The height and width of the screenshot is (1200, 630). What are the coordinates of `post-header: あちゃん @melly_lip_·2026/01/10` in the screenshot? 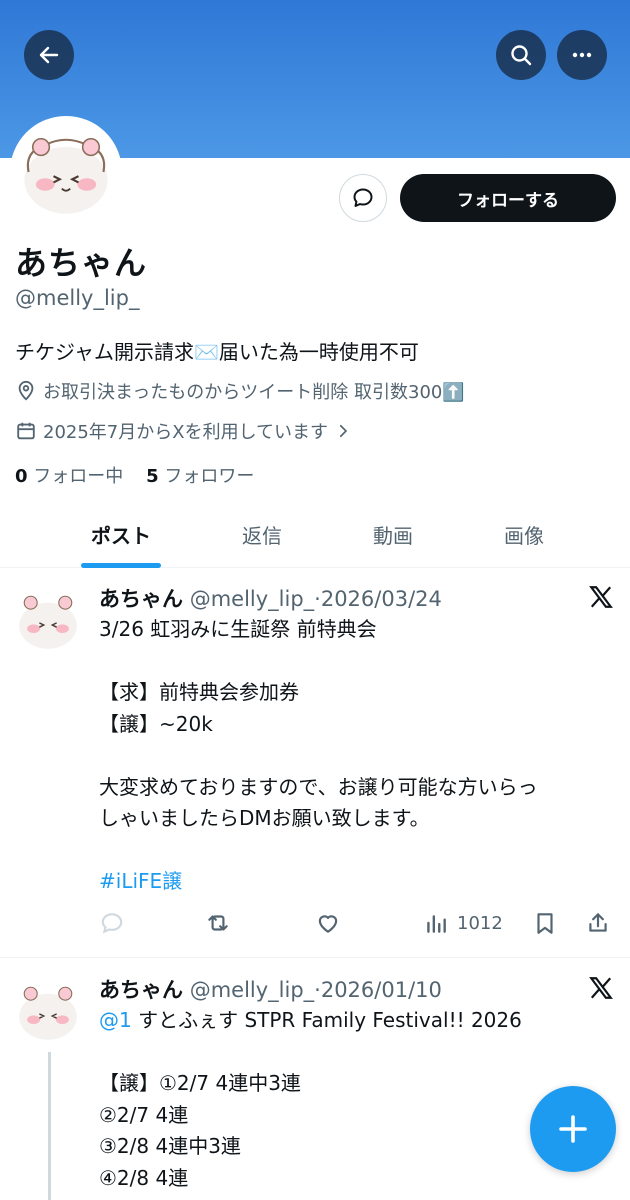 It's located at (270, 989).